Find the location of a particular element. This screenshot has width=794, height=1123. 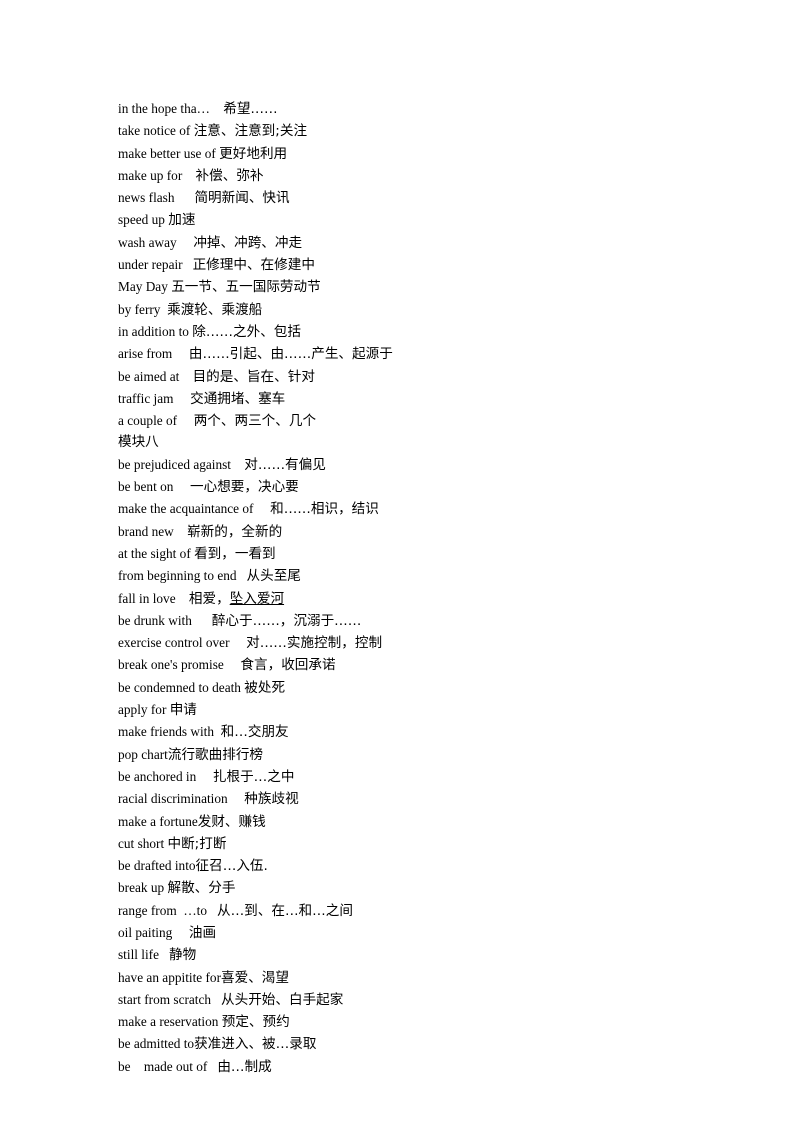

phrase-chinese: 种族歧视 is located at coordinates (271, 799).